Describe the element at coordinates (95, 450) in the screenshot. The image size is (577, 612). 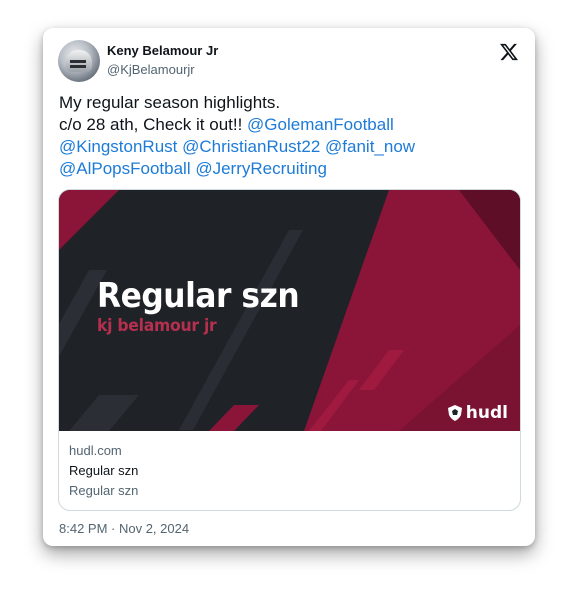
I see `link-domain: hudl.com` at that location.